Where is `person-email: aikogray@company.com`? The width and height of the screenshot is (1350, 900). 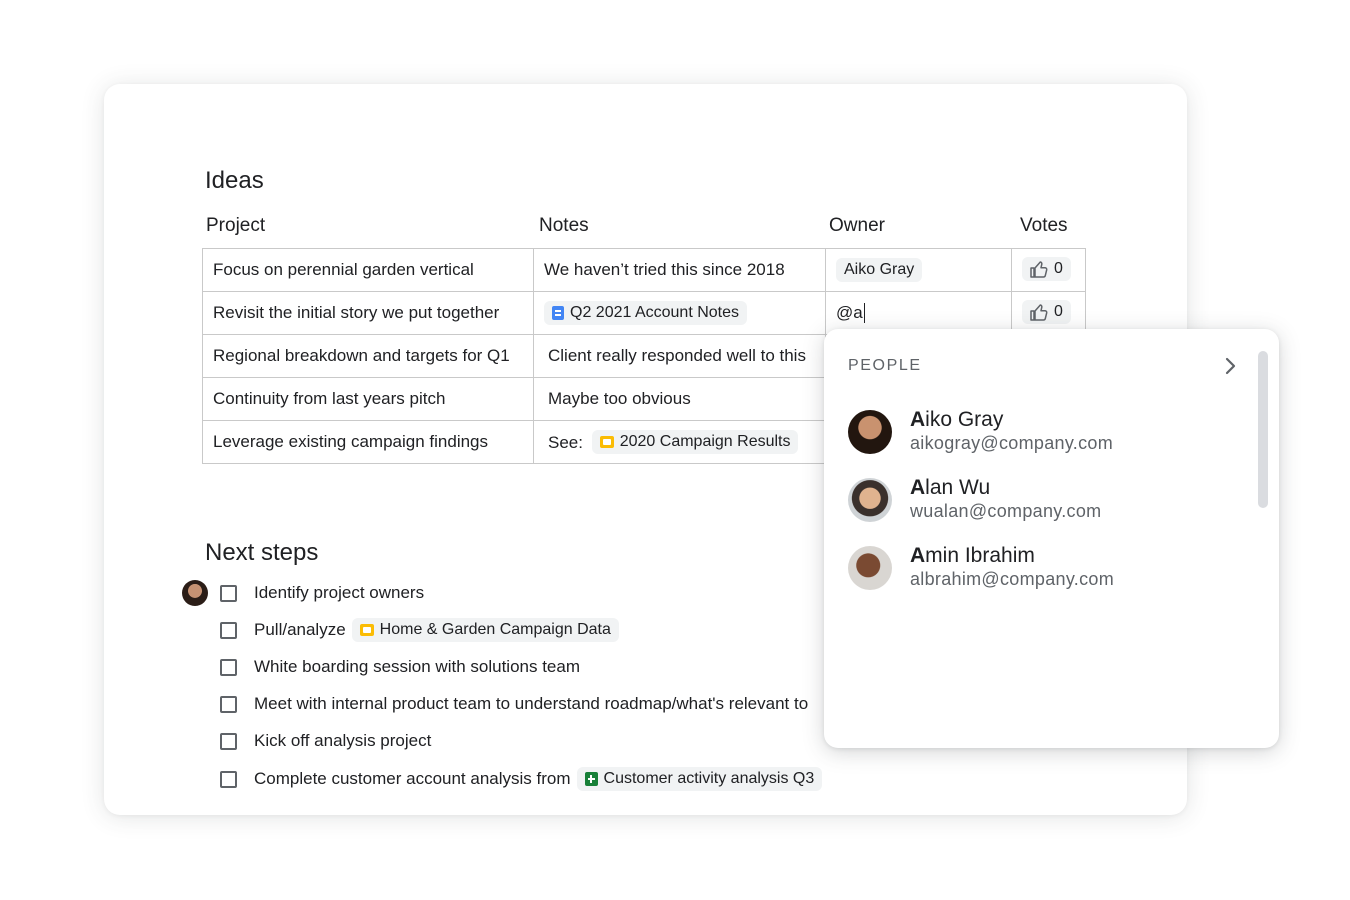 person-email: aikogray@company.com is located at coordinates (1012, 443).